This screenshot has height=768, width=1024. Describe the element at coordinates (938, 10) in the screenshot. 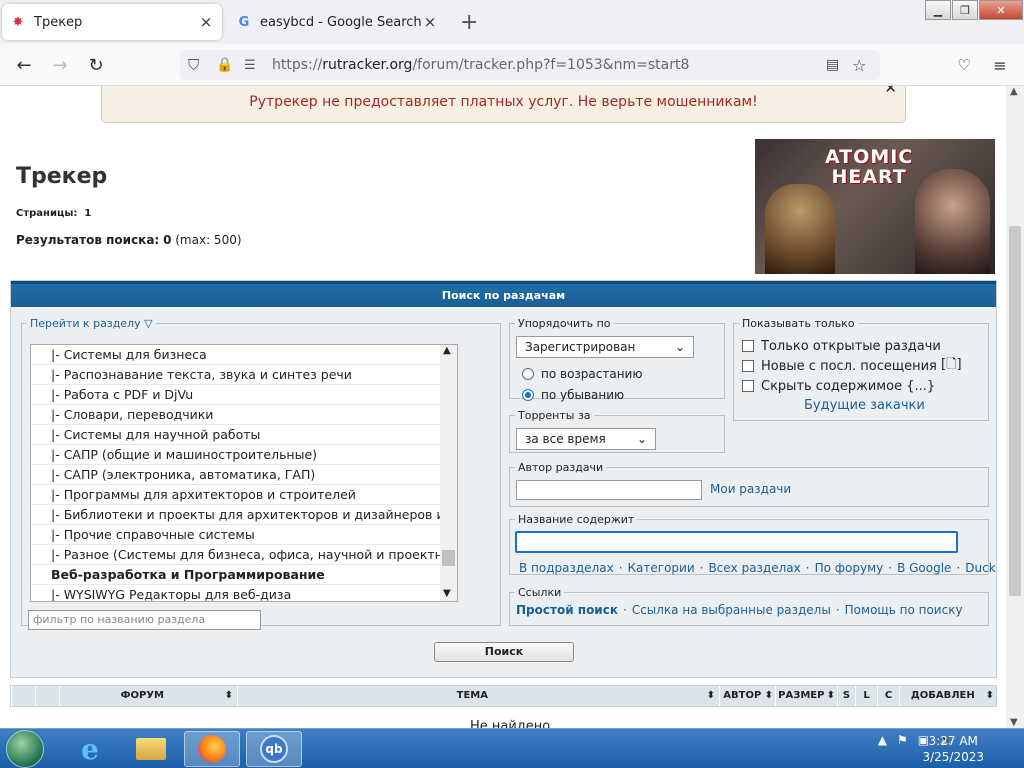

I see `minimize-icon: ▁` at that location.